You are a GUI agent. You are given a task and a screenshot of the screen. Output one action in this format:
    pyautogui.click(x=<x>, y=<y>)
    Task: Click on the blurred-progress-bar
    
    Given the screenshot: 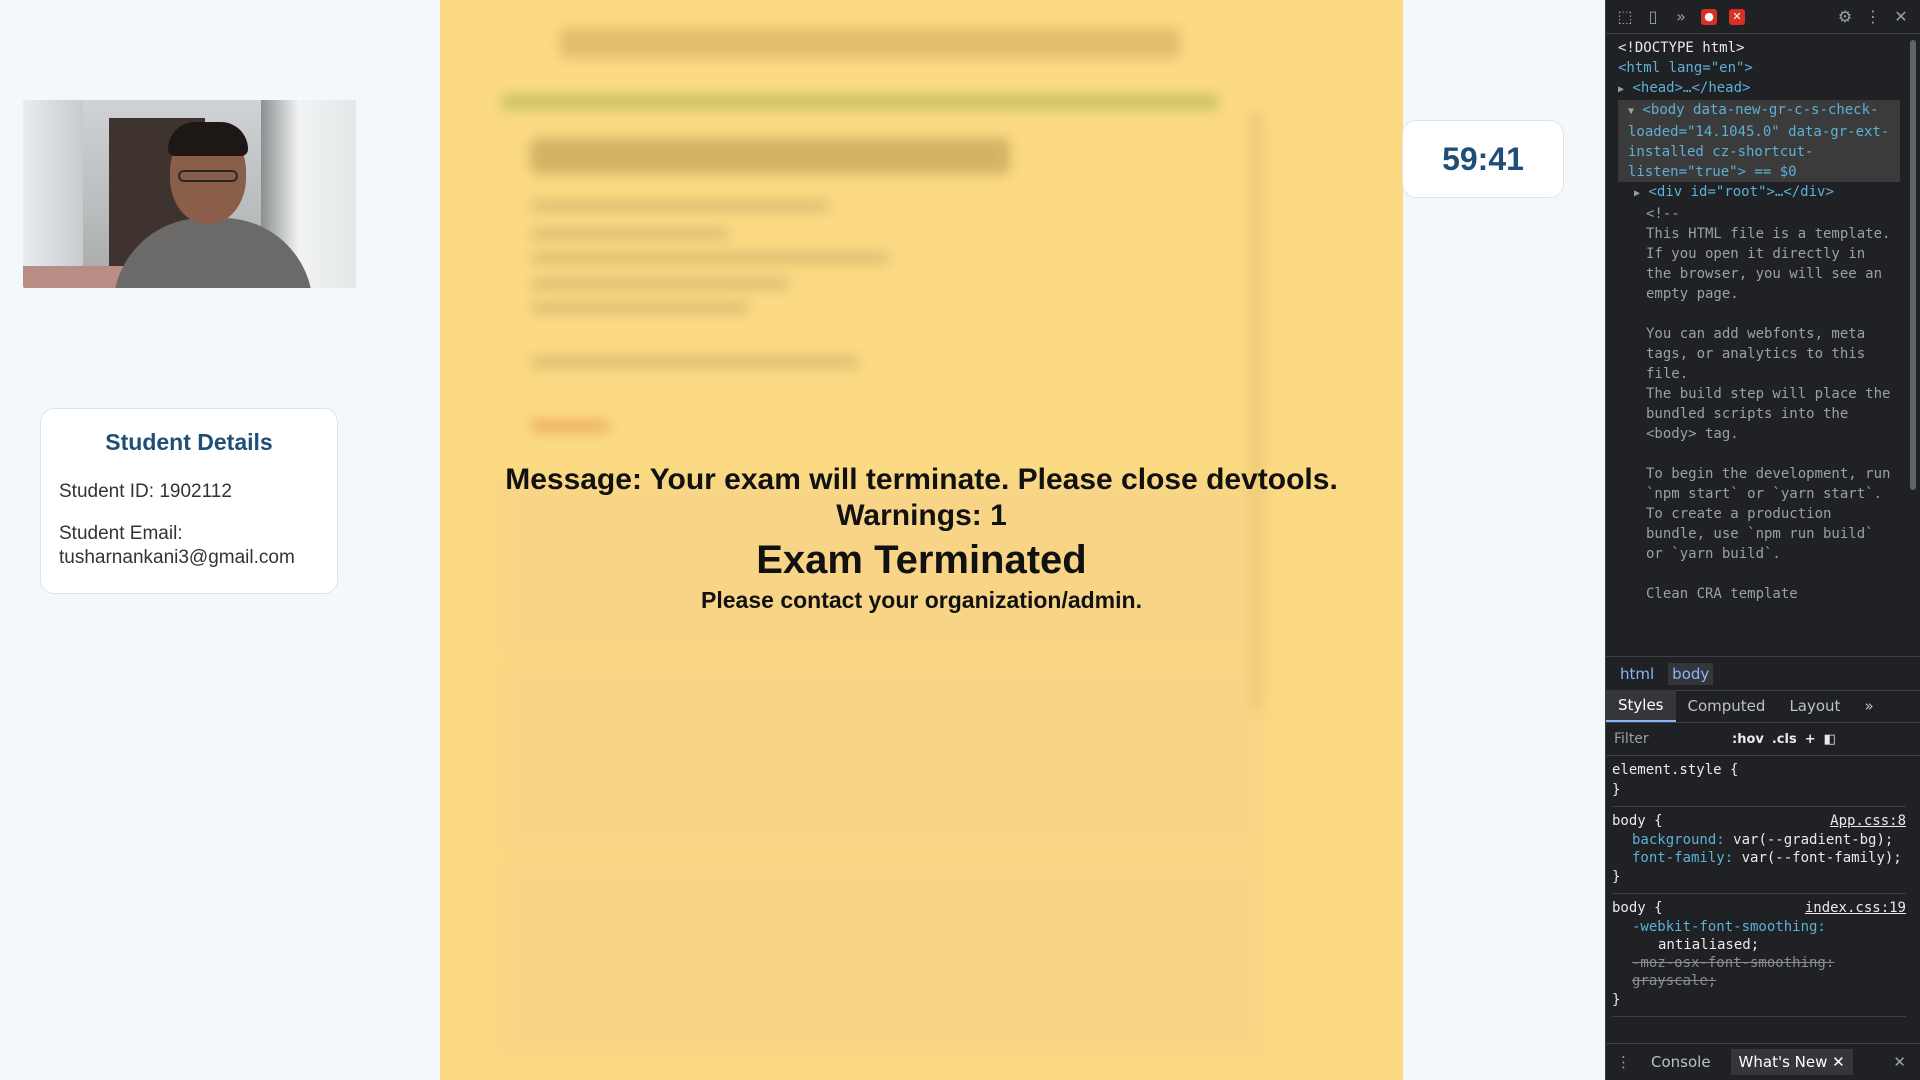 What is the action you would take?
    pyautogui.click(x=860, y=102)
    